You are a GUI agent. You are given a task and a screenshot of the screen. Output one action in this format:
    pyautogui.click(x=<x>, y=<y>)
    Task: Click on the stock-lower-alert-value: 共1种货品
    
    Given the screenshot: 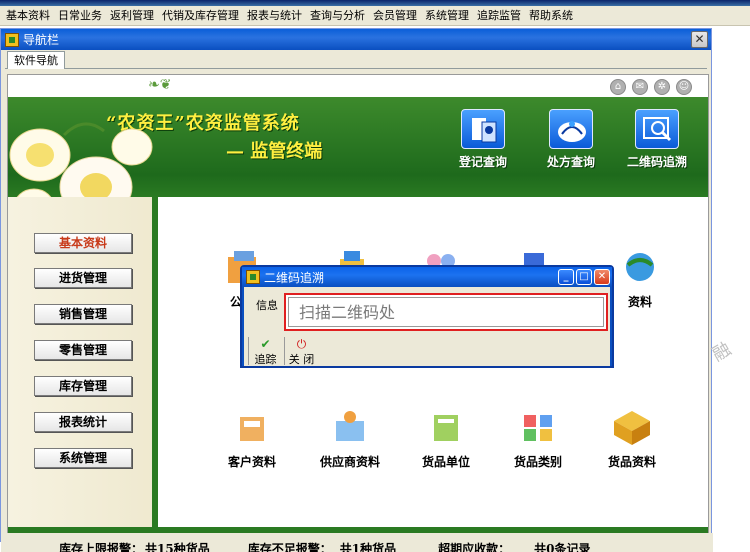 What is the action you would take?
    pyautogui.click(x=368, y=546)
    